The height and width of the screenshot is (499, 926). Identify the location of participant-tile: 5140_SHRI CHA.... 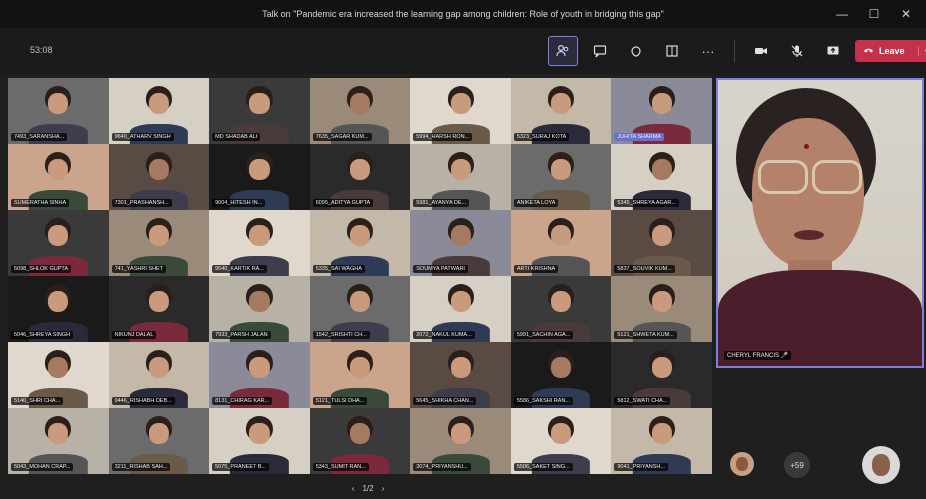
(58, 375).